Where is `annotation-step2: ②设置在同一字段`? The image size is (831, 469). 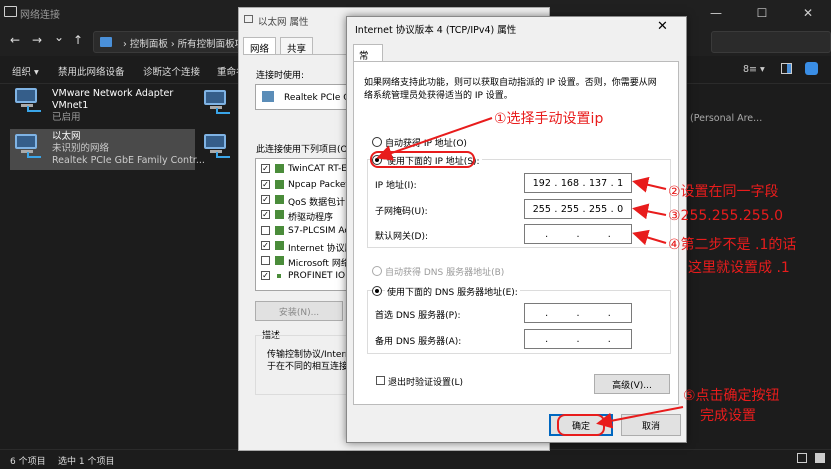 annotation-step2: ②设置在同一字段 is located at coordinates (723, 192).